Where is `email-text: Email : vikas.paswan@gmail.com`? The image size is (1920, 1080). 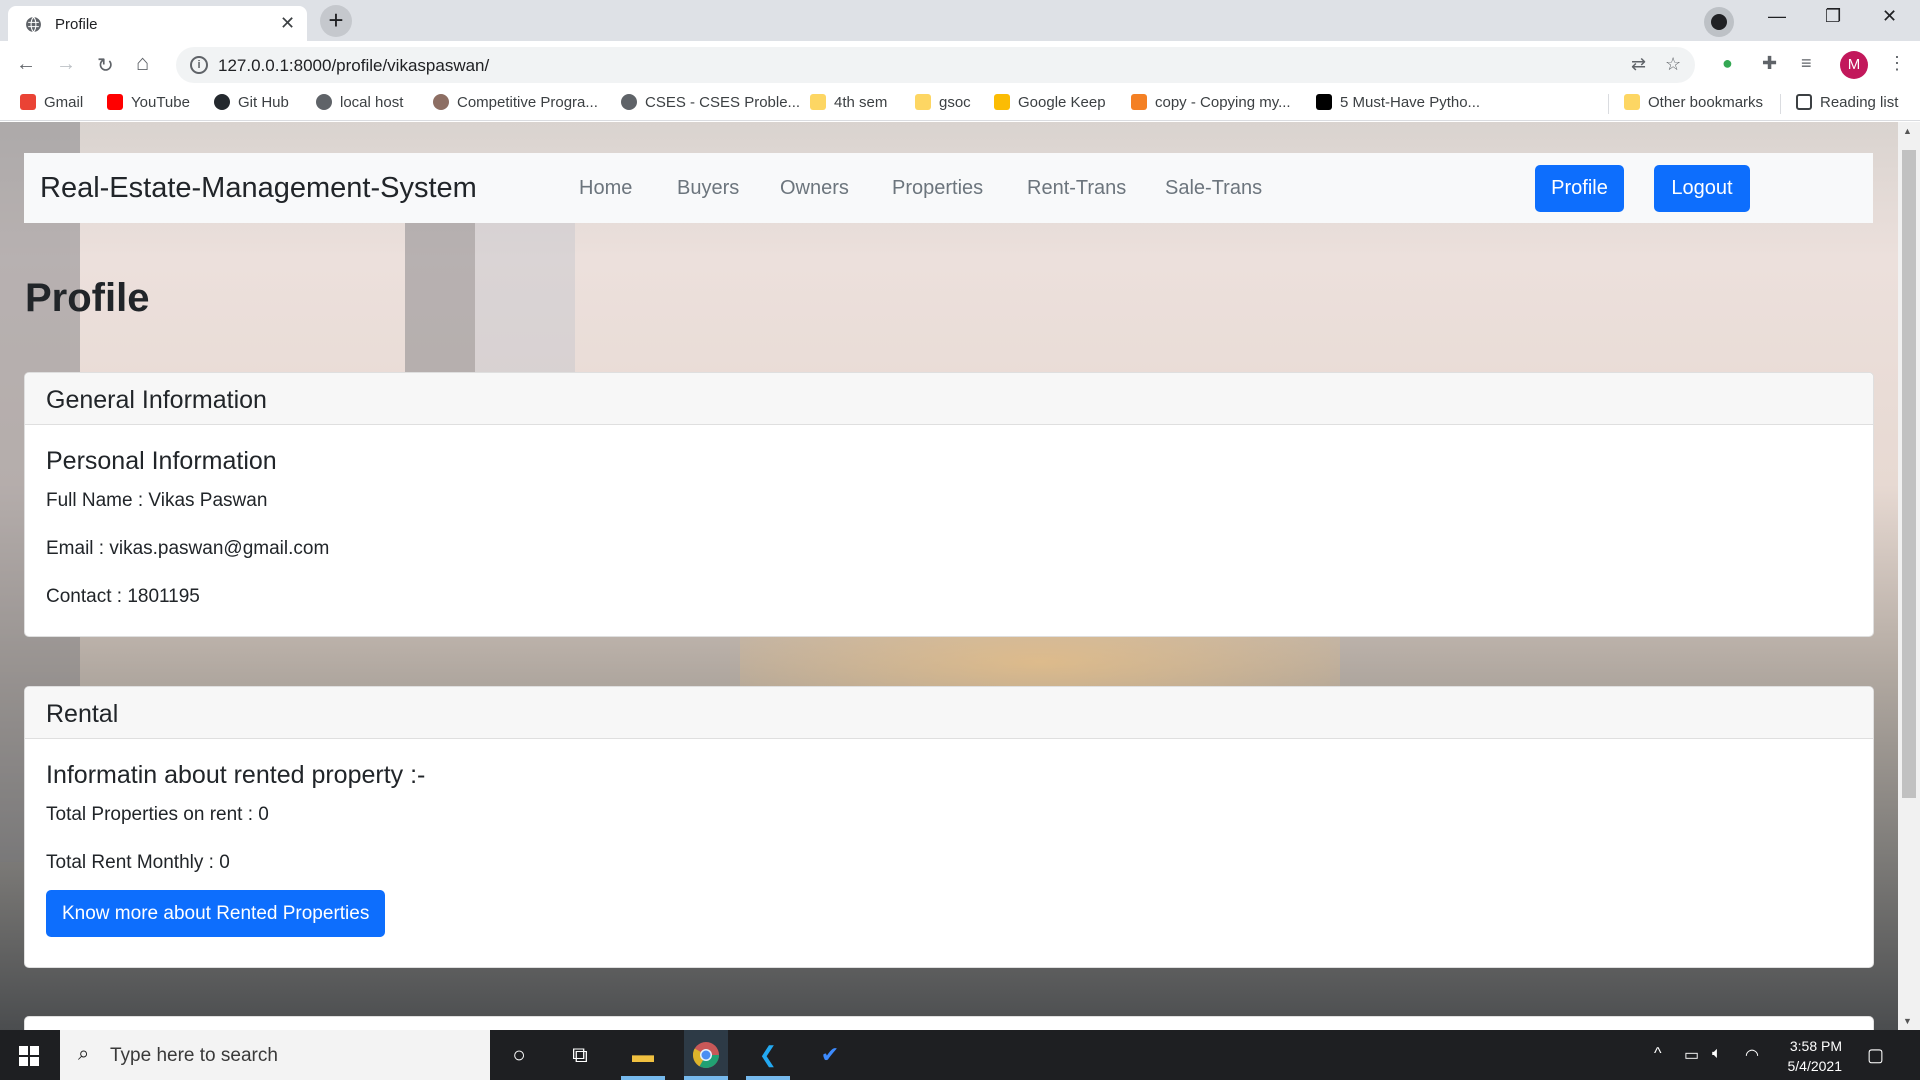 email-text: Email : vikas.paswan@gmail.com is located at coordinates (188, 548).